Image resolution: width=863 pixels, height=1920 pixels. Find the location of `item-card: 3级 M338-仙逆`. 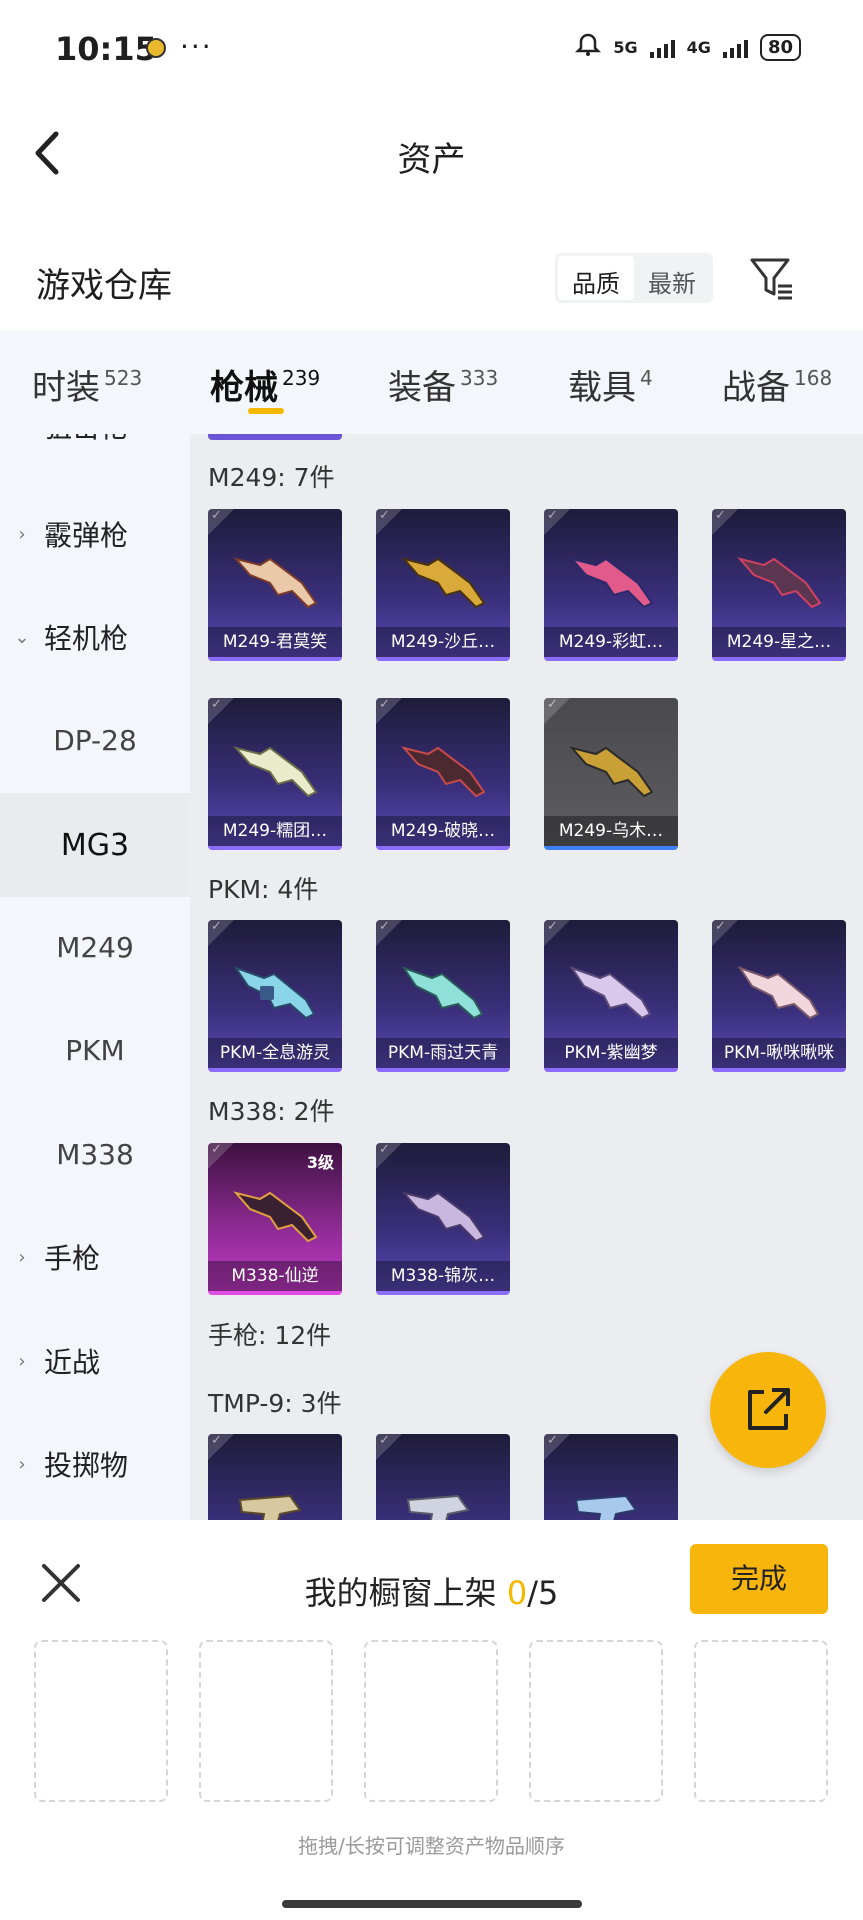

item-card: 3级 M338-仙逆 is located at coordinates (275, 1219).